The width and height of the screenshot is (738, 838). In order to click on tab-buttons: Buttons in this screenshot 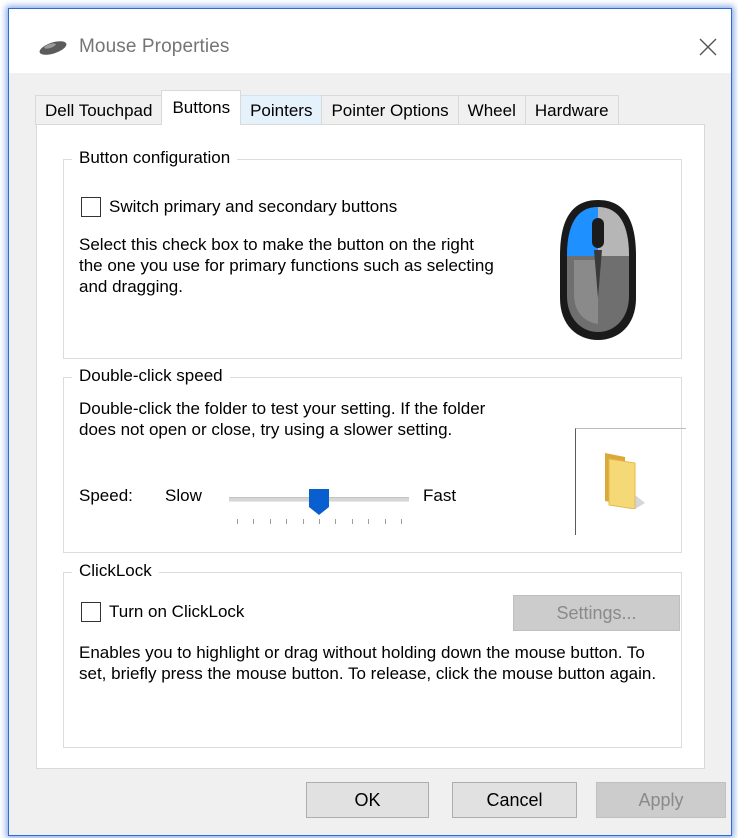, I will do `click(201, 107)`.